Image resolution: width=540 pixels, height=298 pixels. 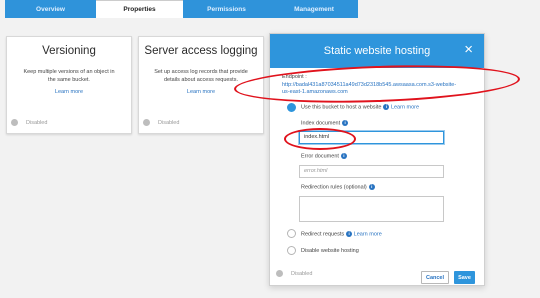 What do you see at coordinates (371, 209) in the screenshot?
I see `redirection-rules-textarea` at bounding box center [371, 209].